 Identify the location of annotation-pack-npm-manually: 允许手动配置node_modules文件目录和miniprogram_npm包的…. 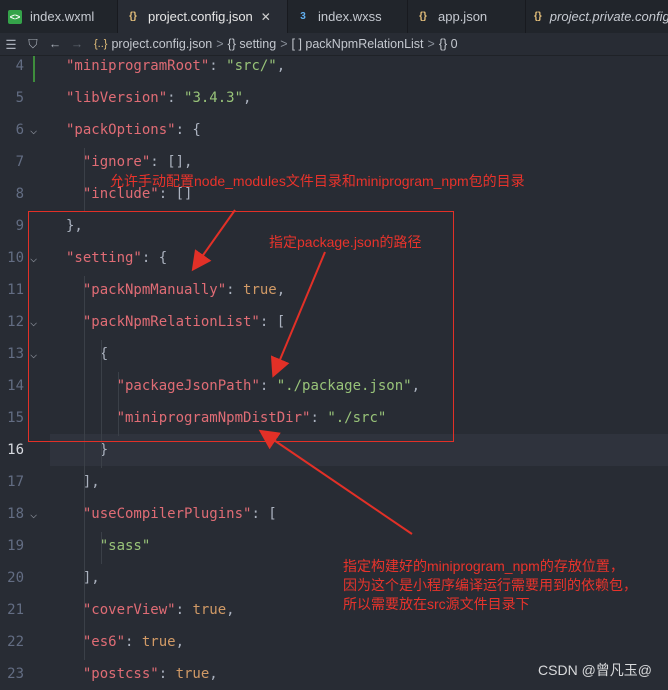
(317, 181).